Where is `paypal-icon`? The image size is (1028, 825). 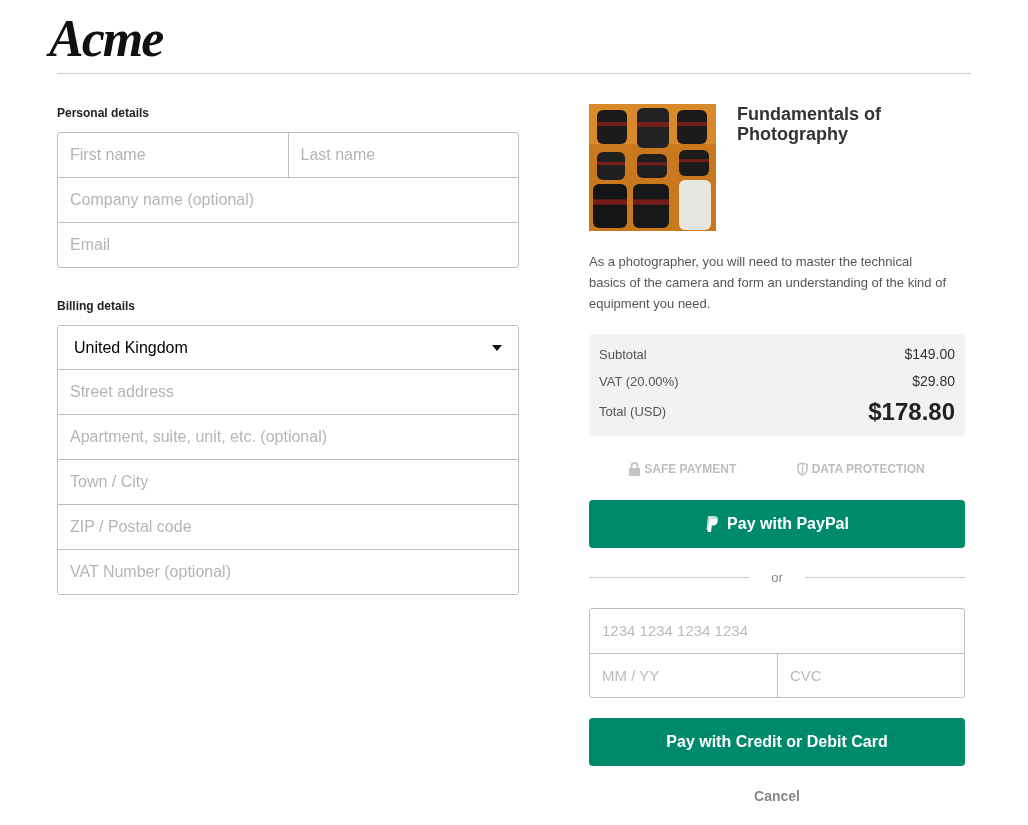 paypal-icon is located at coordinates (712, 524).